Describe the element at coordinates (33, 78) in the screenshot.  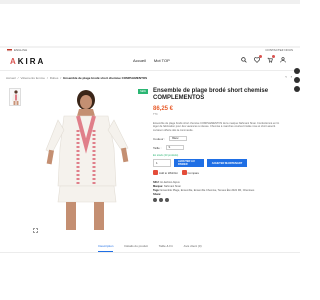
I see `breadcrumb-category: Vêtements femme` at that location.